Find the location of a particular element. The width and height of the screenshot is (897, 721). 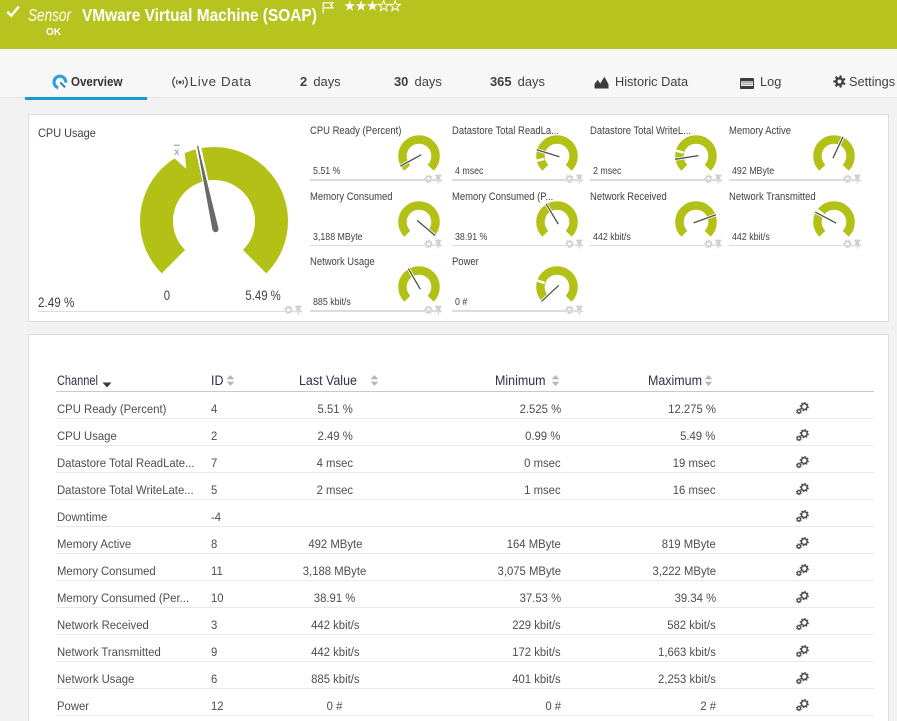

svg-text: x is located at coordinates (178, 152).